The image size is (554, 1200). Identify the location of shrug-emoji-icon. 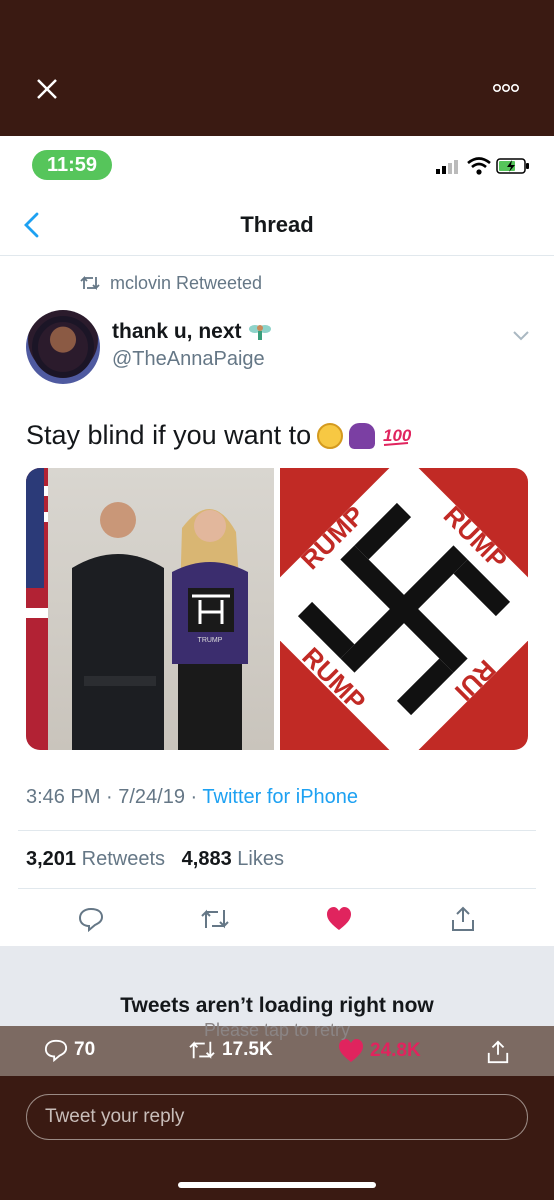
(362, 435).